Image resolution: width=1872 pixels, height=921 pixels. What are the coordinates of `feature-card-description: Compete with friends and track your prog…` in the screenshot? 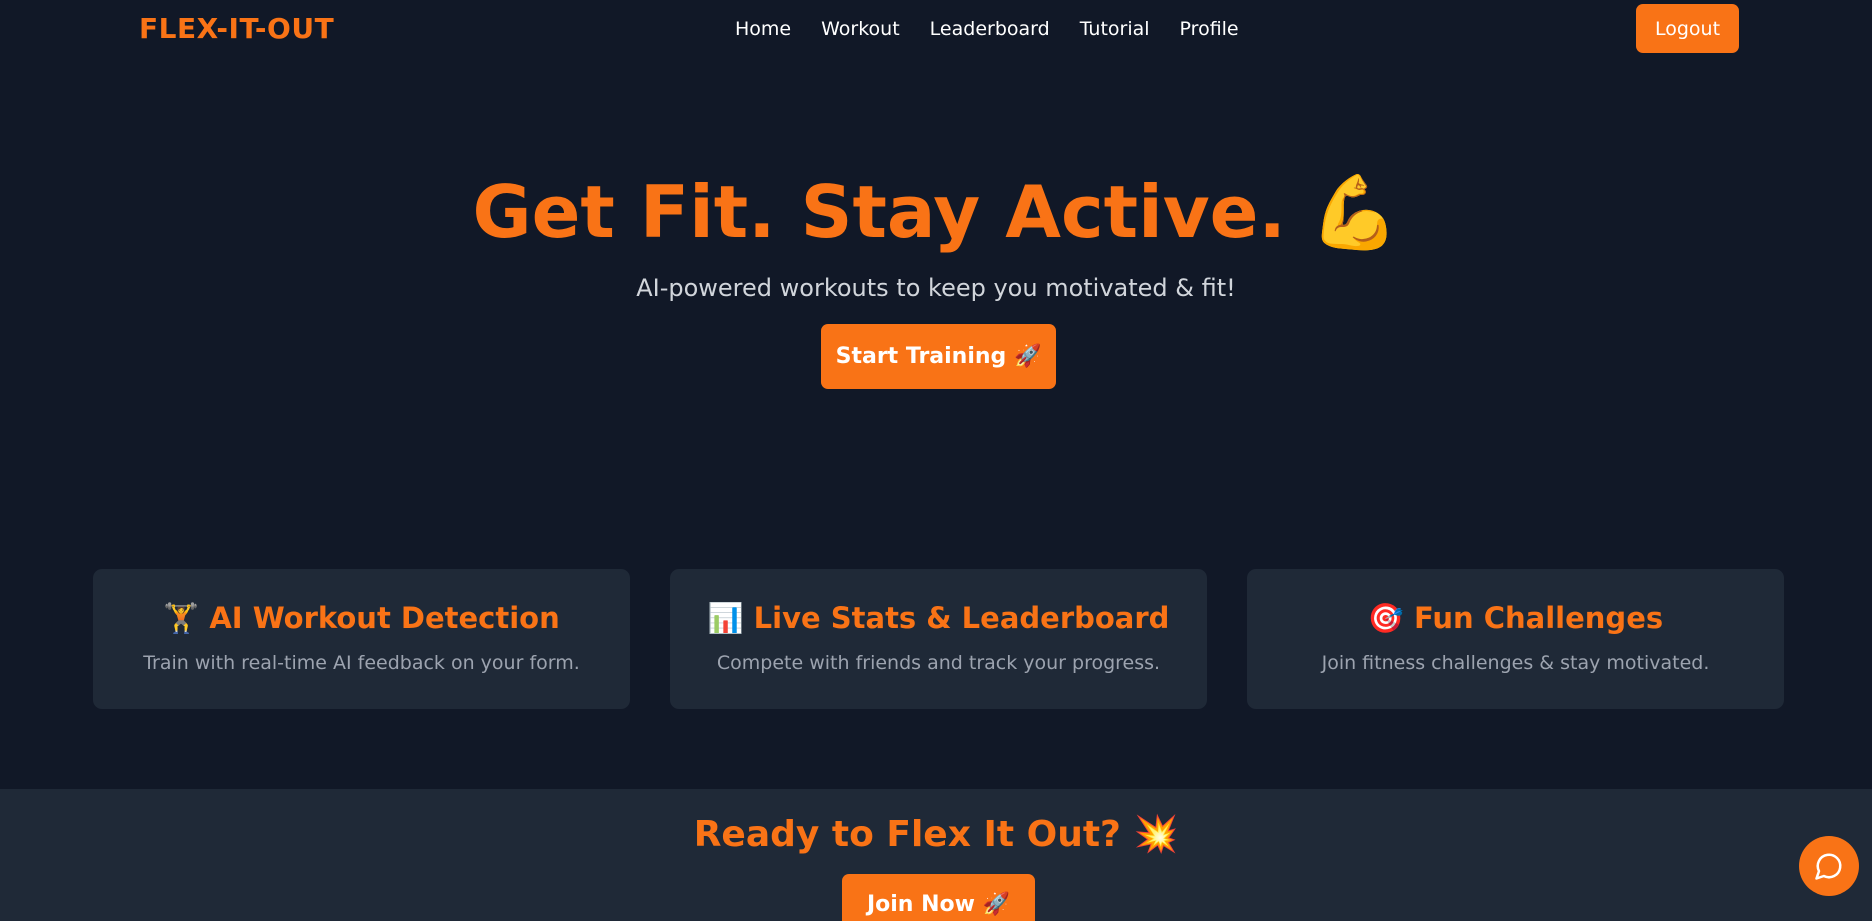 It's located at (938, 663).